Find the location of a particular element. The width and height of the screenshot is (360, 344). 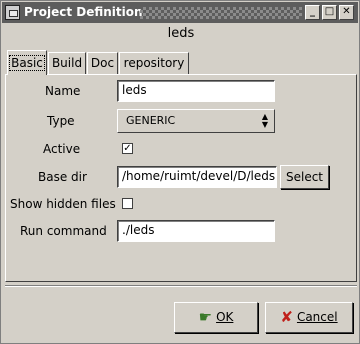

active-label: Active is located at coordinates (62, 149).